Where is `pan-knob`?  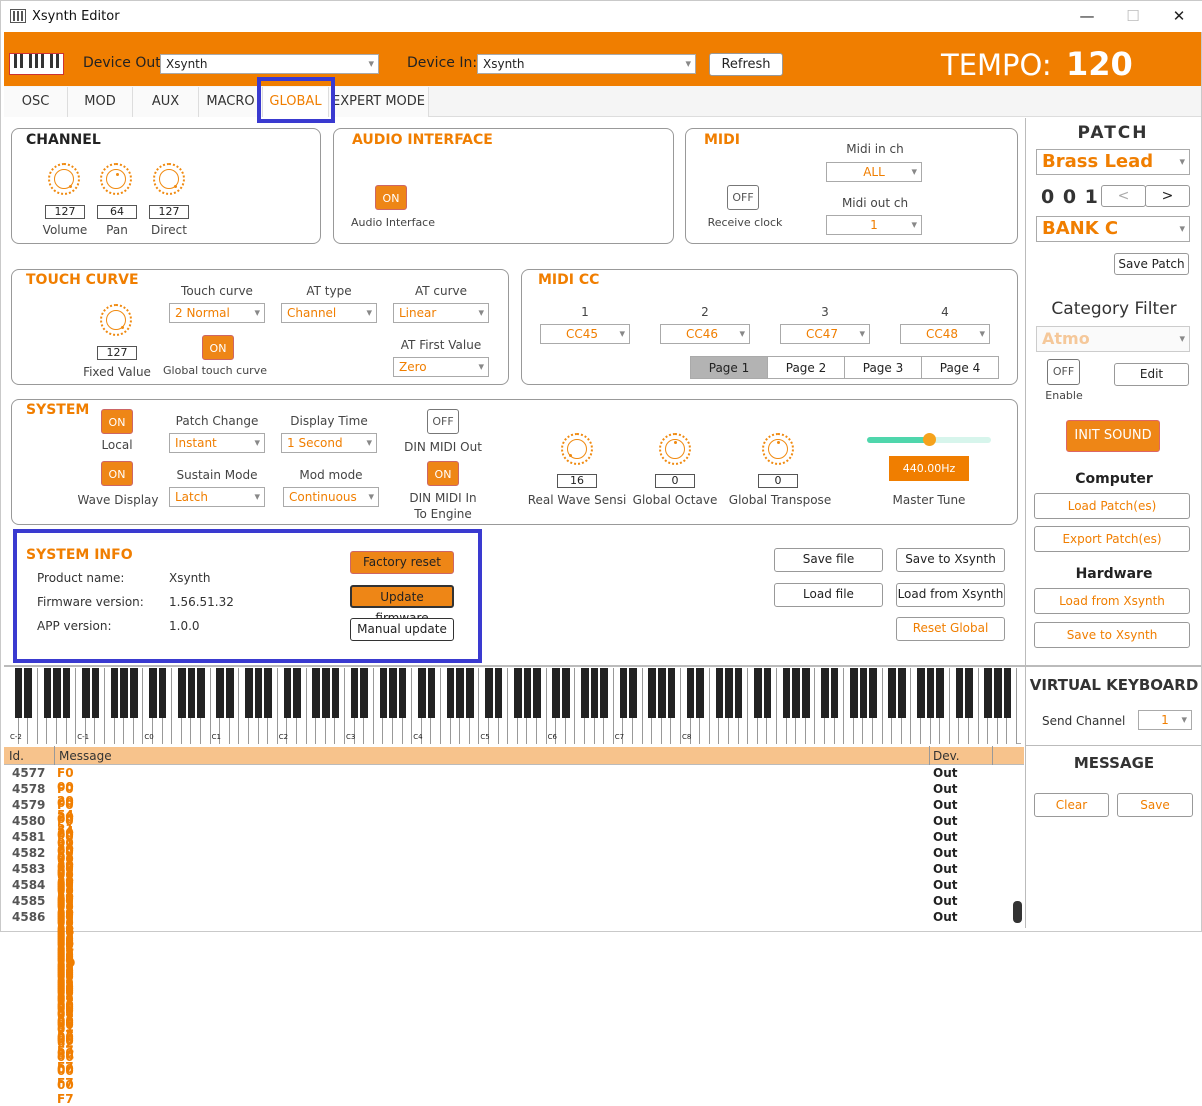 pan-knob is located at coordinates (116, 179).